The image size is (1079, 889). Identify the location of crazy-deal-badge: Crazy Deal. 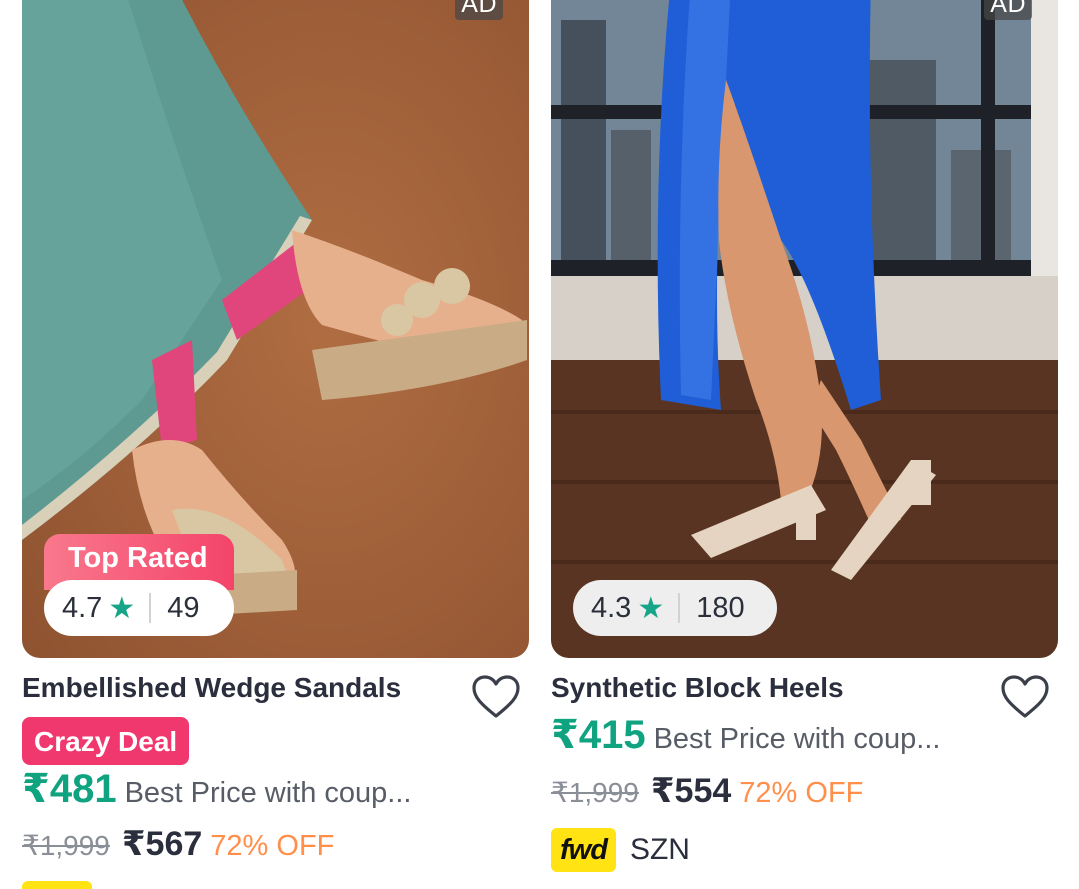
(106, 741).